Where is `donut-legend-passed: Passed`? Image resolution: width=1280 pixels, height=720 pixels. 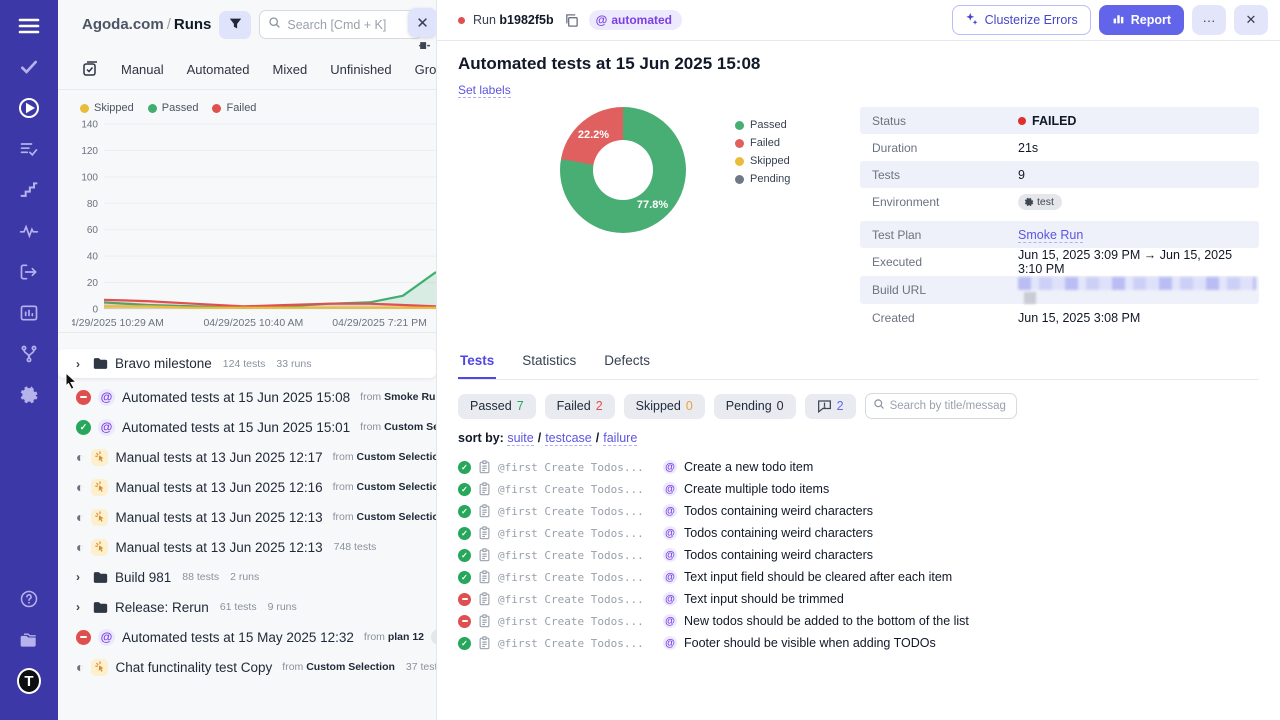 donut-legend-passed: Passed is located at coordinates (762, 125).